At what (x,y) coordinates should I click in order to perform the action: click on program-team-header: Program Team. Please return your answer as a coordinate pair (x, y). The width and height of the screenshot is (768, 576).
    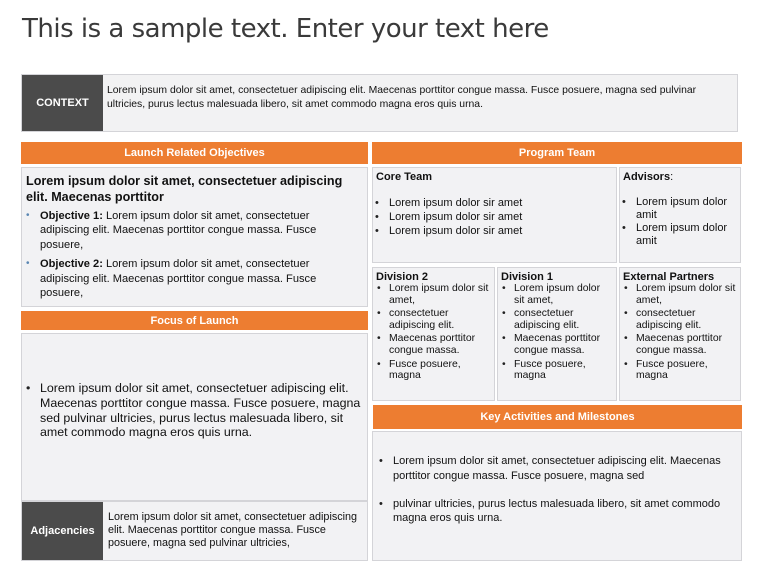
    Looking at the image, I should click on (557, 153).